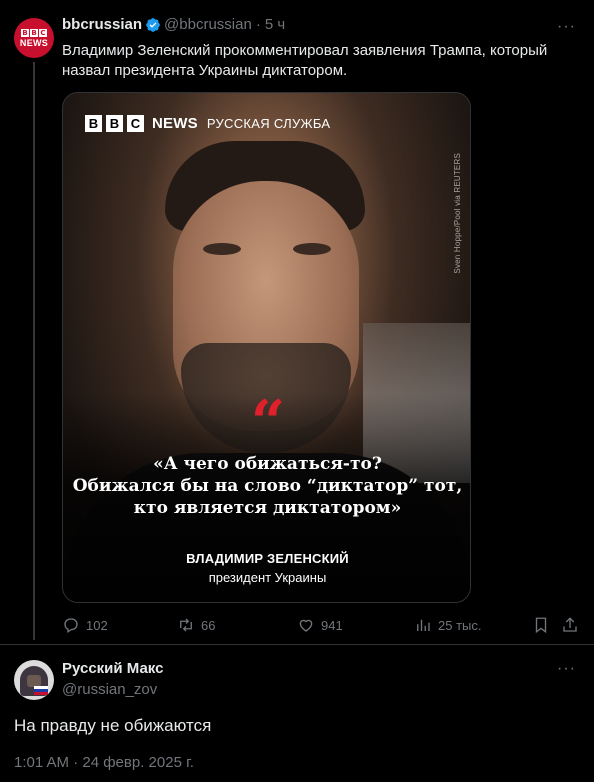 Image resolution: width=594 pixels, height=782 pixels. Describe the element at coordinates (112, 668) in the screenshot. I see `reply-author-name: Русский Макс` at that location.